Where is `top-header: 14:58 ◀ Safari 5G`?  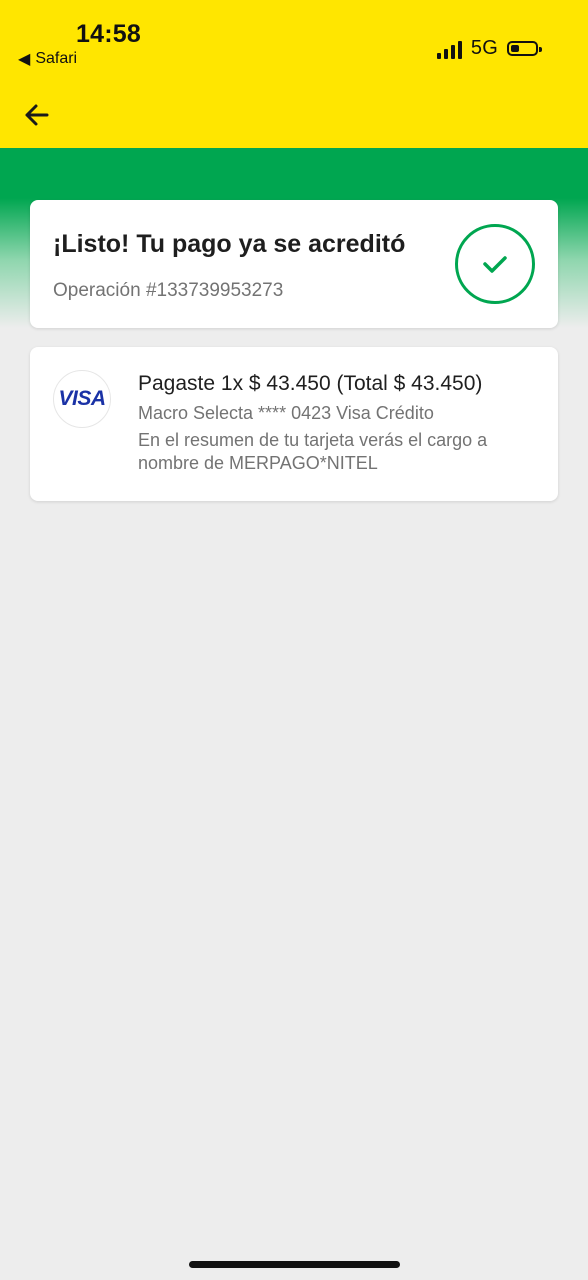 top-header: 14:58 ◀ Safari 5G is located at coordinates (294, 74).